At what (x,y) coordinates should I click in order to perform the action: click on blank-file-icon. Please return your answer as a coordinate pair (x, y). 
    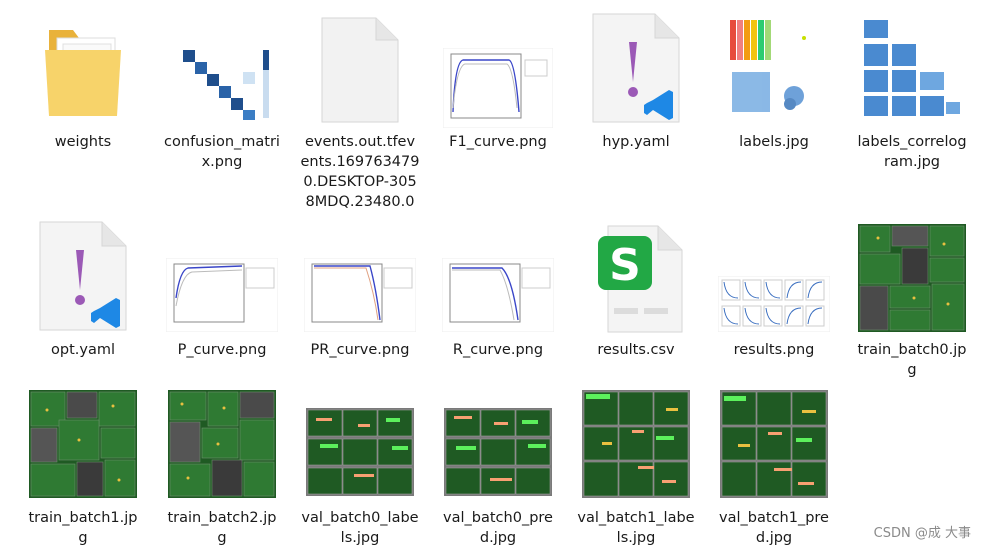
    Looking at the image, I should click on (360, 70).